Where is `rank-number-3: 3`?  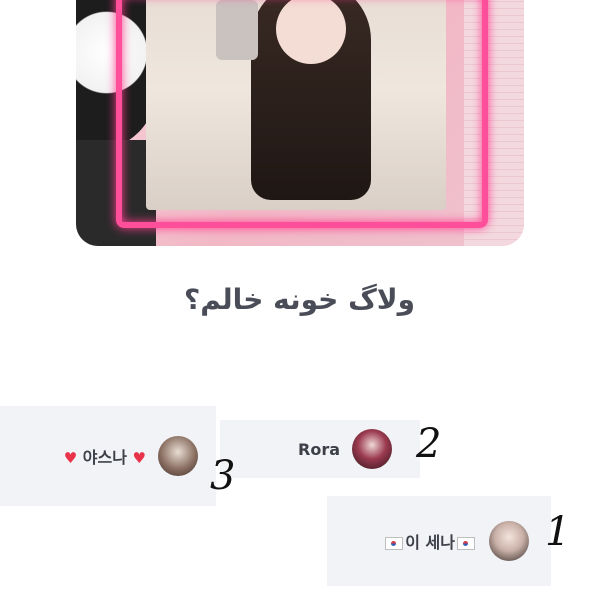 rank-number-3: 3 is located at coordinates (223, 476).